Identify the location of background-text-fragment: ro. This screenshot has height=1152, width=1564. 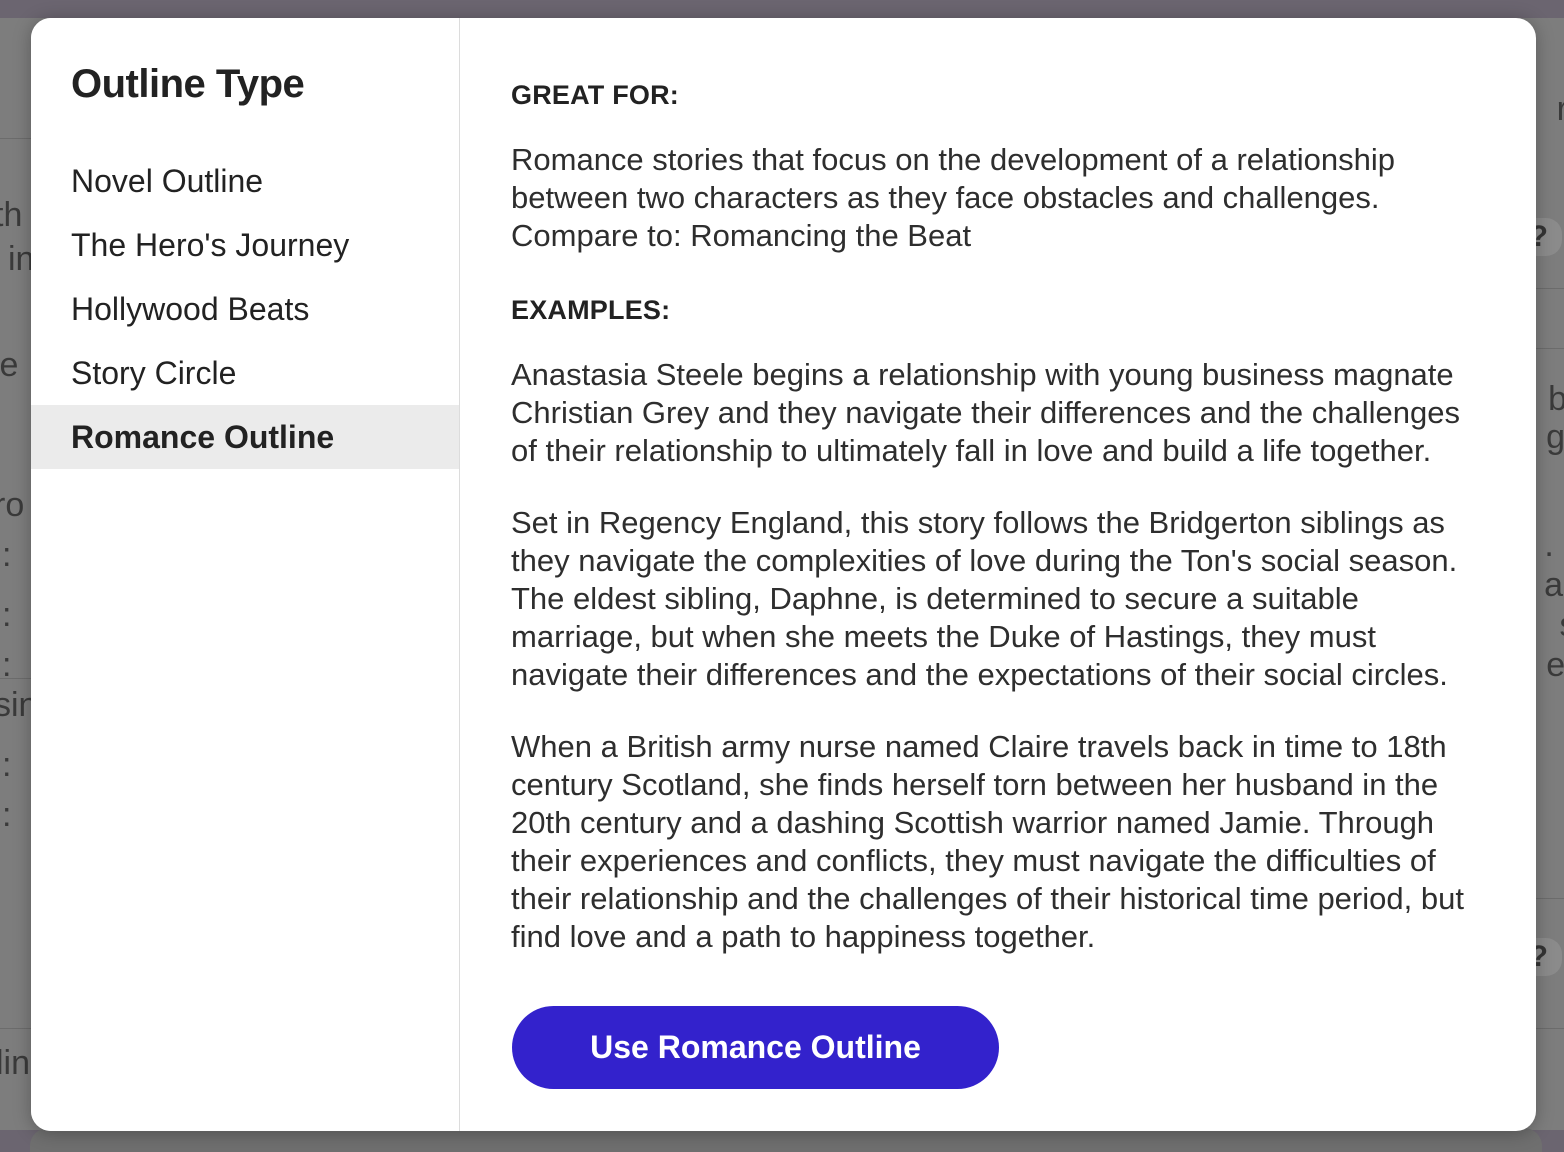
(12, 505).